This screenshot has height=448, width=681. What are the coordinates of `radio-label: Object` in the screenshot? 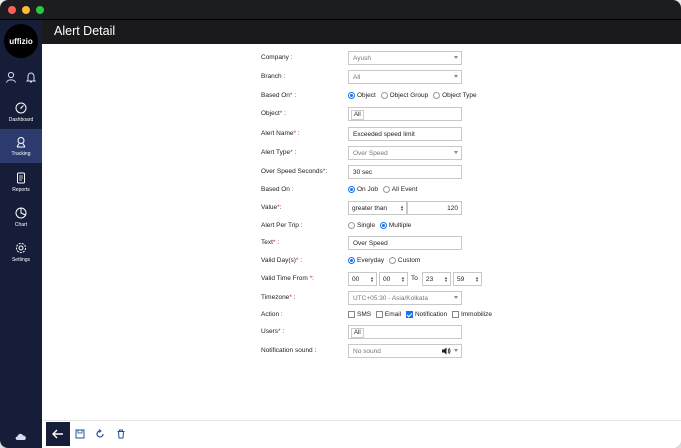 It's located at (366, 95).